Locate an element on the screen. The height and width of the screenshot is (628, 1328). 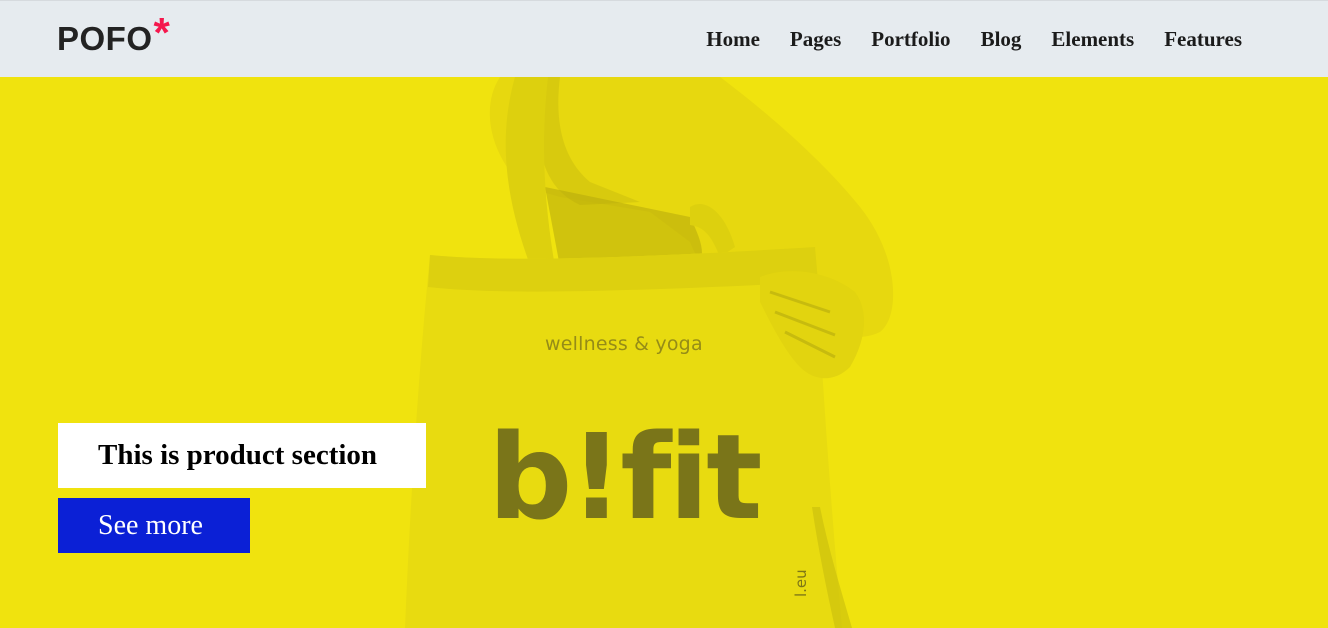
bag-tagline: wellness & yoga is located at coordinates (624, 344).